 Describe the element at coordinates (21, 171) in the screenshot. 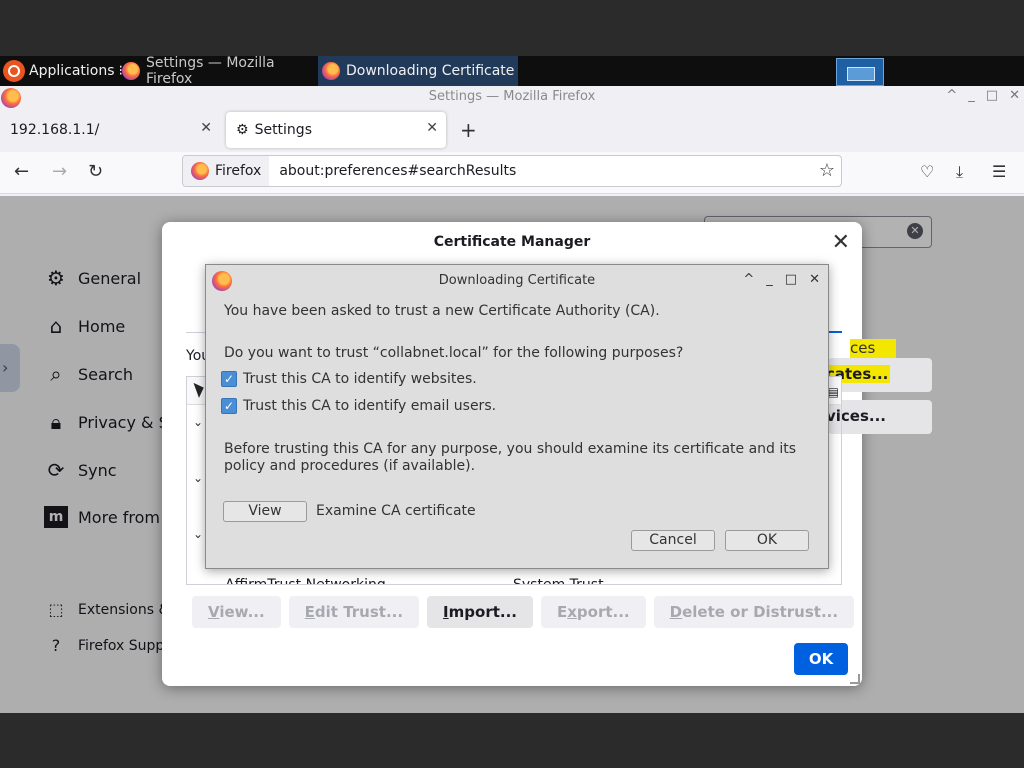

I see `back-arrow-icon: ←` at that location.